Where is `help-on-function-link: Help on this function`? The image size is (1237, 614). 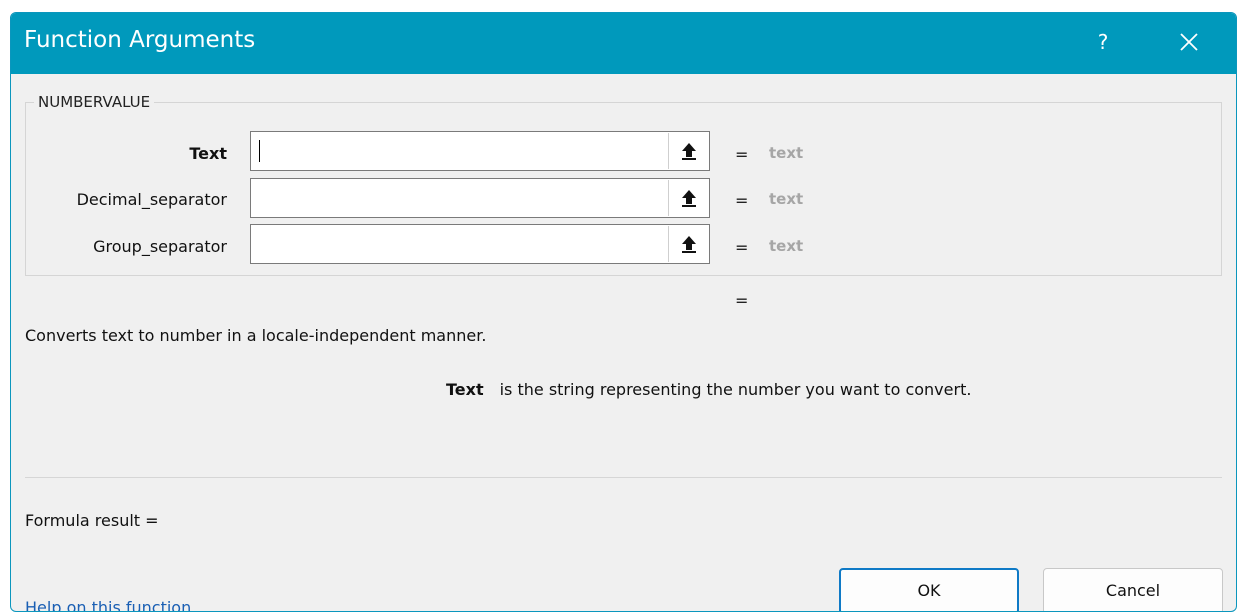 help-on-function-link: Help on this function is located at coordinates (108, 604).